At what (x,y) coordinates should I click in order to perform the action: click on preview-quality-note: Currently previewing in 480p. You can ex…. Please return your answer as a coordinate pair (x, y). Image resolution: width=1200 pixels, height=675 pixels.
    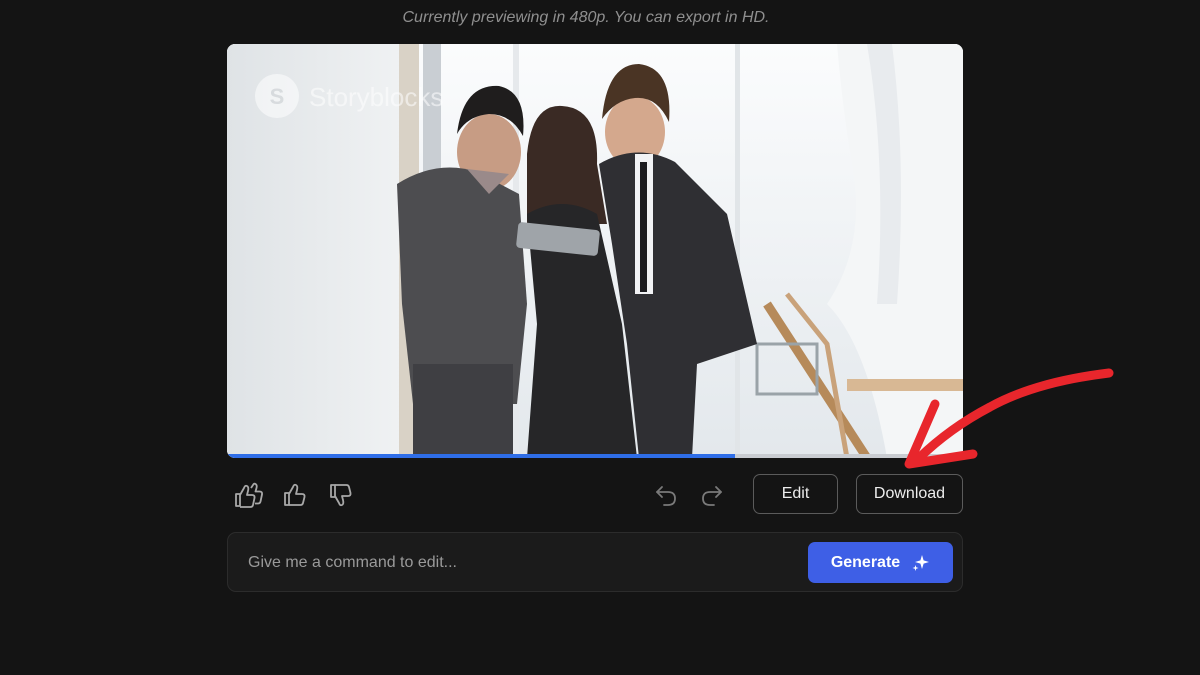
    Looking at the image, I should click on (586, 17).